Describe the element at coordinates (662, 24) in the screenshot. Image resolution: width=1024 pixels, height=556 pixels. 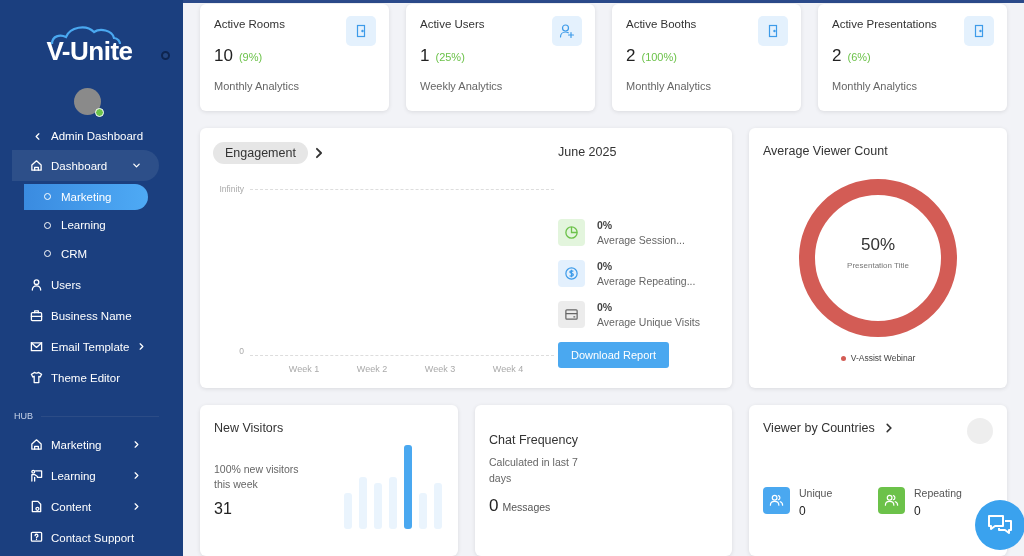
I see `card-title: Active Booths` at that location.